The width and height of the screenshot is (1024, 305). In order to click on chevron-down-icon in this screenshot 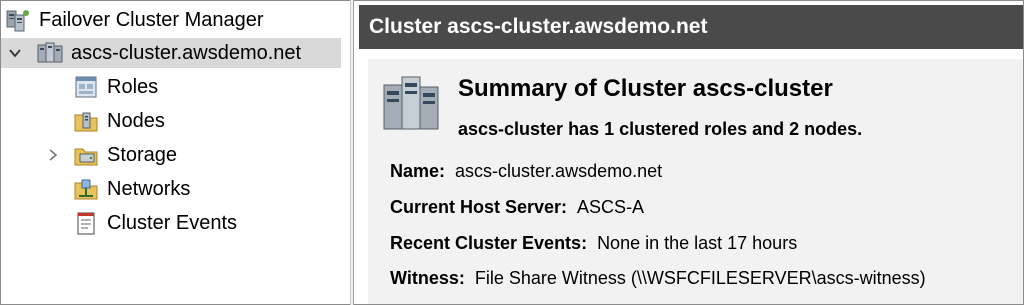, I will do `click(15, 53)`.